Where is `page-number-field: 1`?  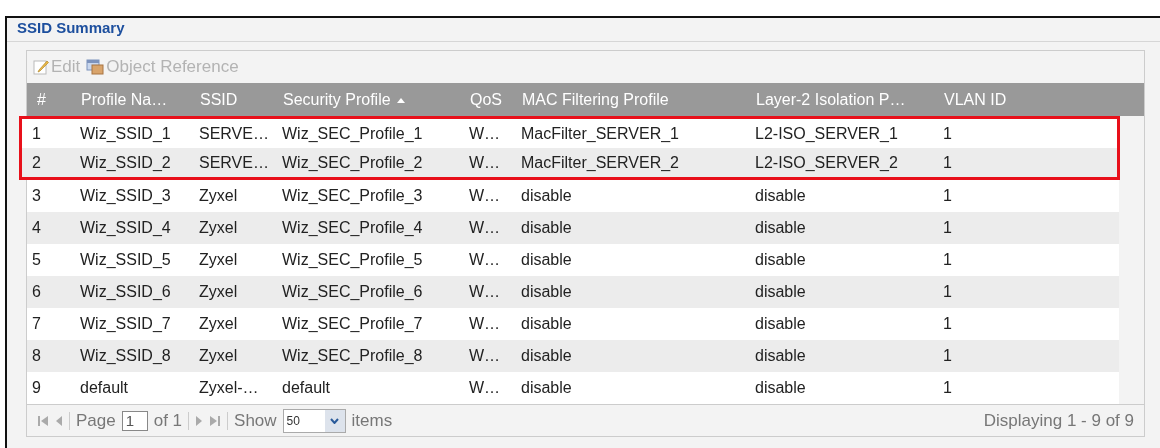 page-number-field: 1 is located at coordinates (134, 420).